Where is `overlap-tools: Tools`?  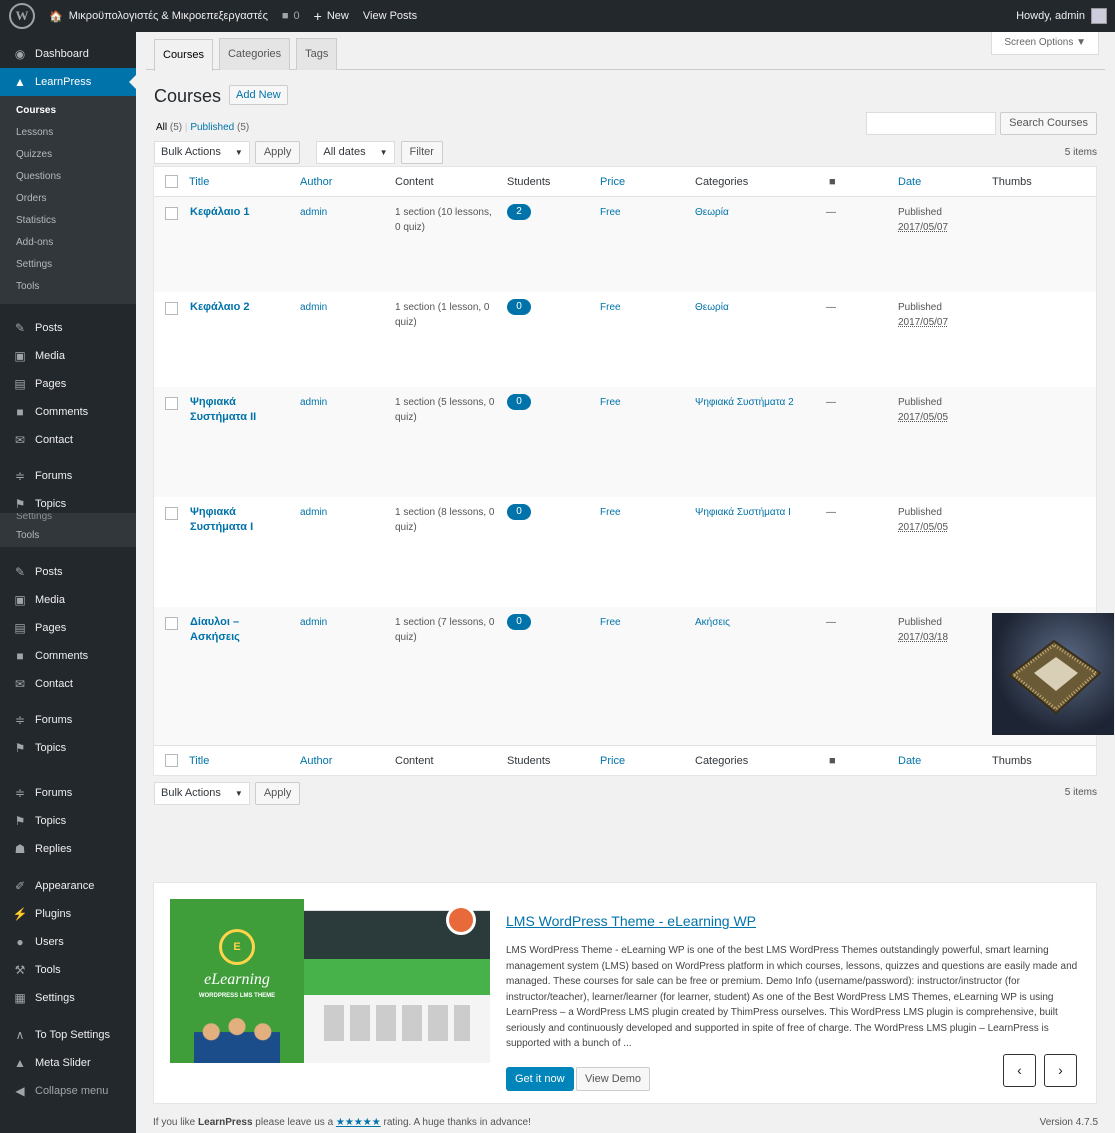 overlap-tools: Tools is located at coordinates (68, 536).